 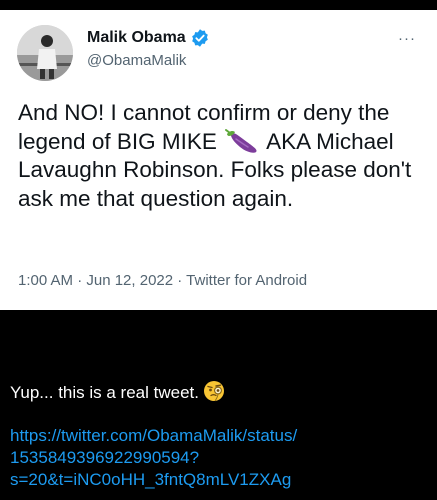 What do you see at coordinates (220, 480) in the screenshot?
I see `link-line-3: s=20&t=iNC0oHH_3fntQ8mLV1ZXAg` at bounding box center [220, 480].